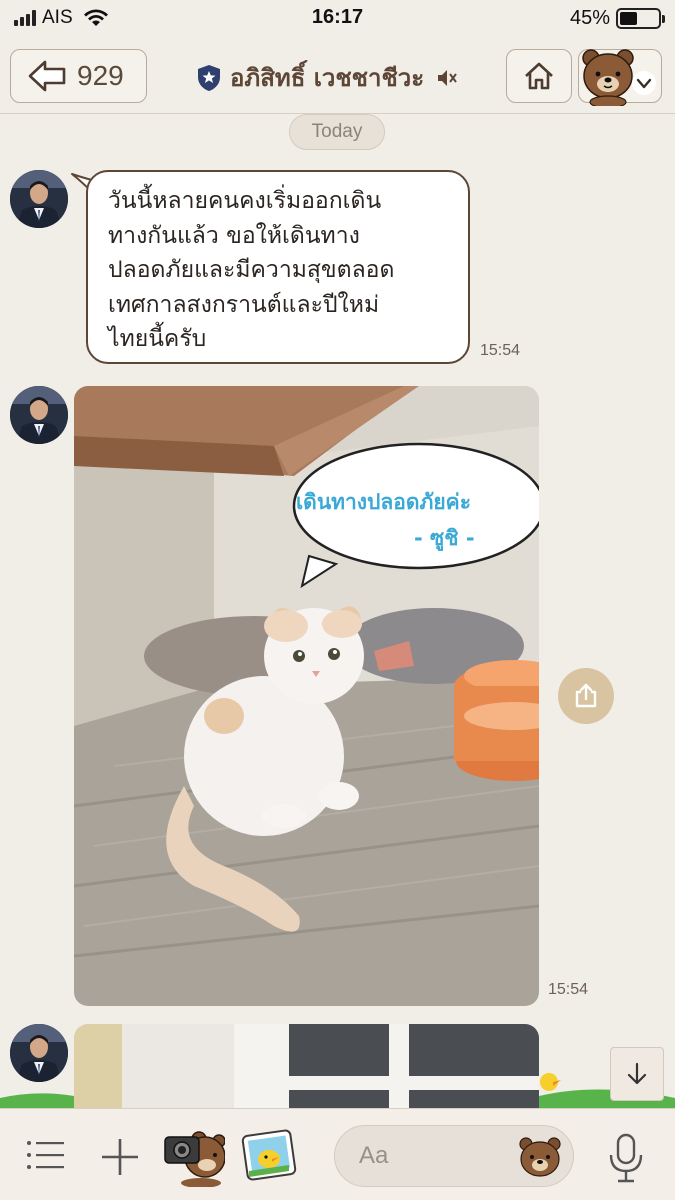 This screenshot has height=1200, width=675. Describe the element at coordinates (447, 77) in the screenshot. I see `mute-icon` at that location.